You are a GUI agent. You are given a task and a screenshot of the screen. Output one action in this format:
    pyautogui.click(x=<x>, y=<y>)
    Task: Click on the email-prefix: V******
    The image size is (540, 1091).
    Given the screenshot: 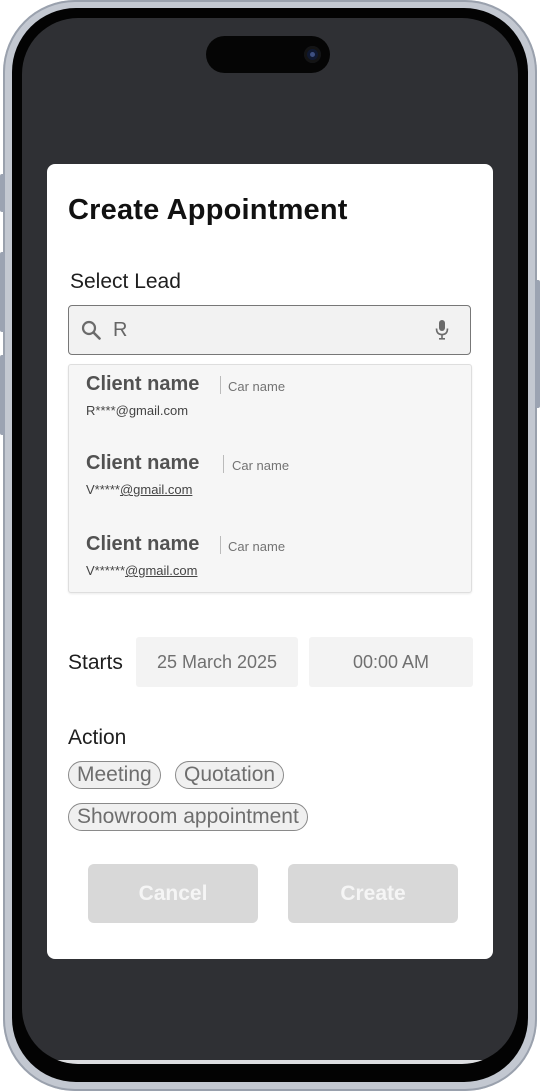 What is the action you would take?
    pyautogui.click(x=106, y=570)
    